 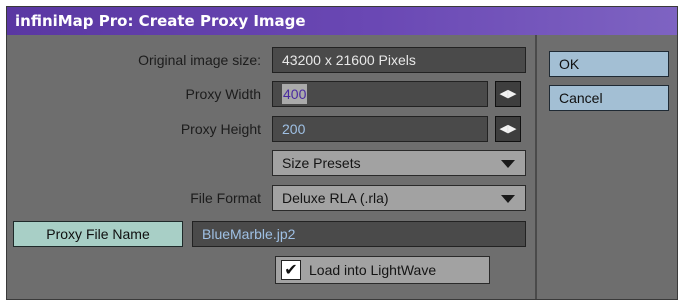 What do you see at coordinates (225, 198) in the screenshot?
I see `file-format-label: File Format` at bounding box center [225, 198].